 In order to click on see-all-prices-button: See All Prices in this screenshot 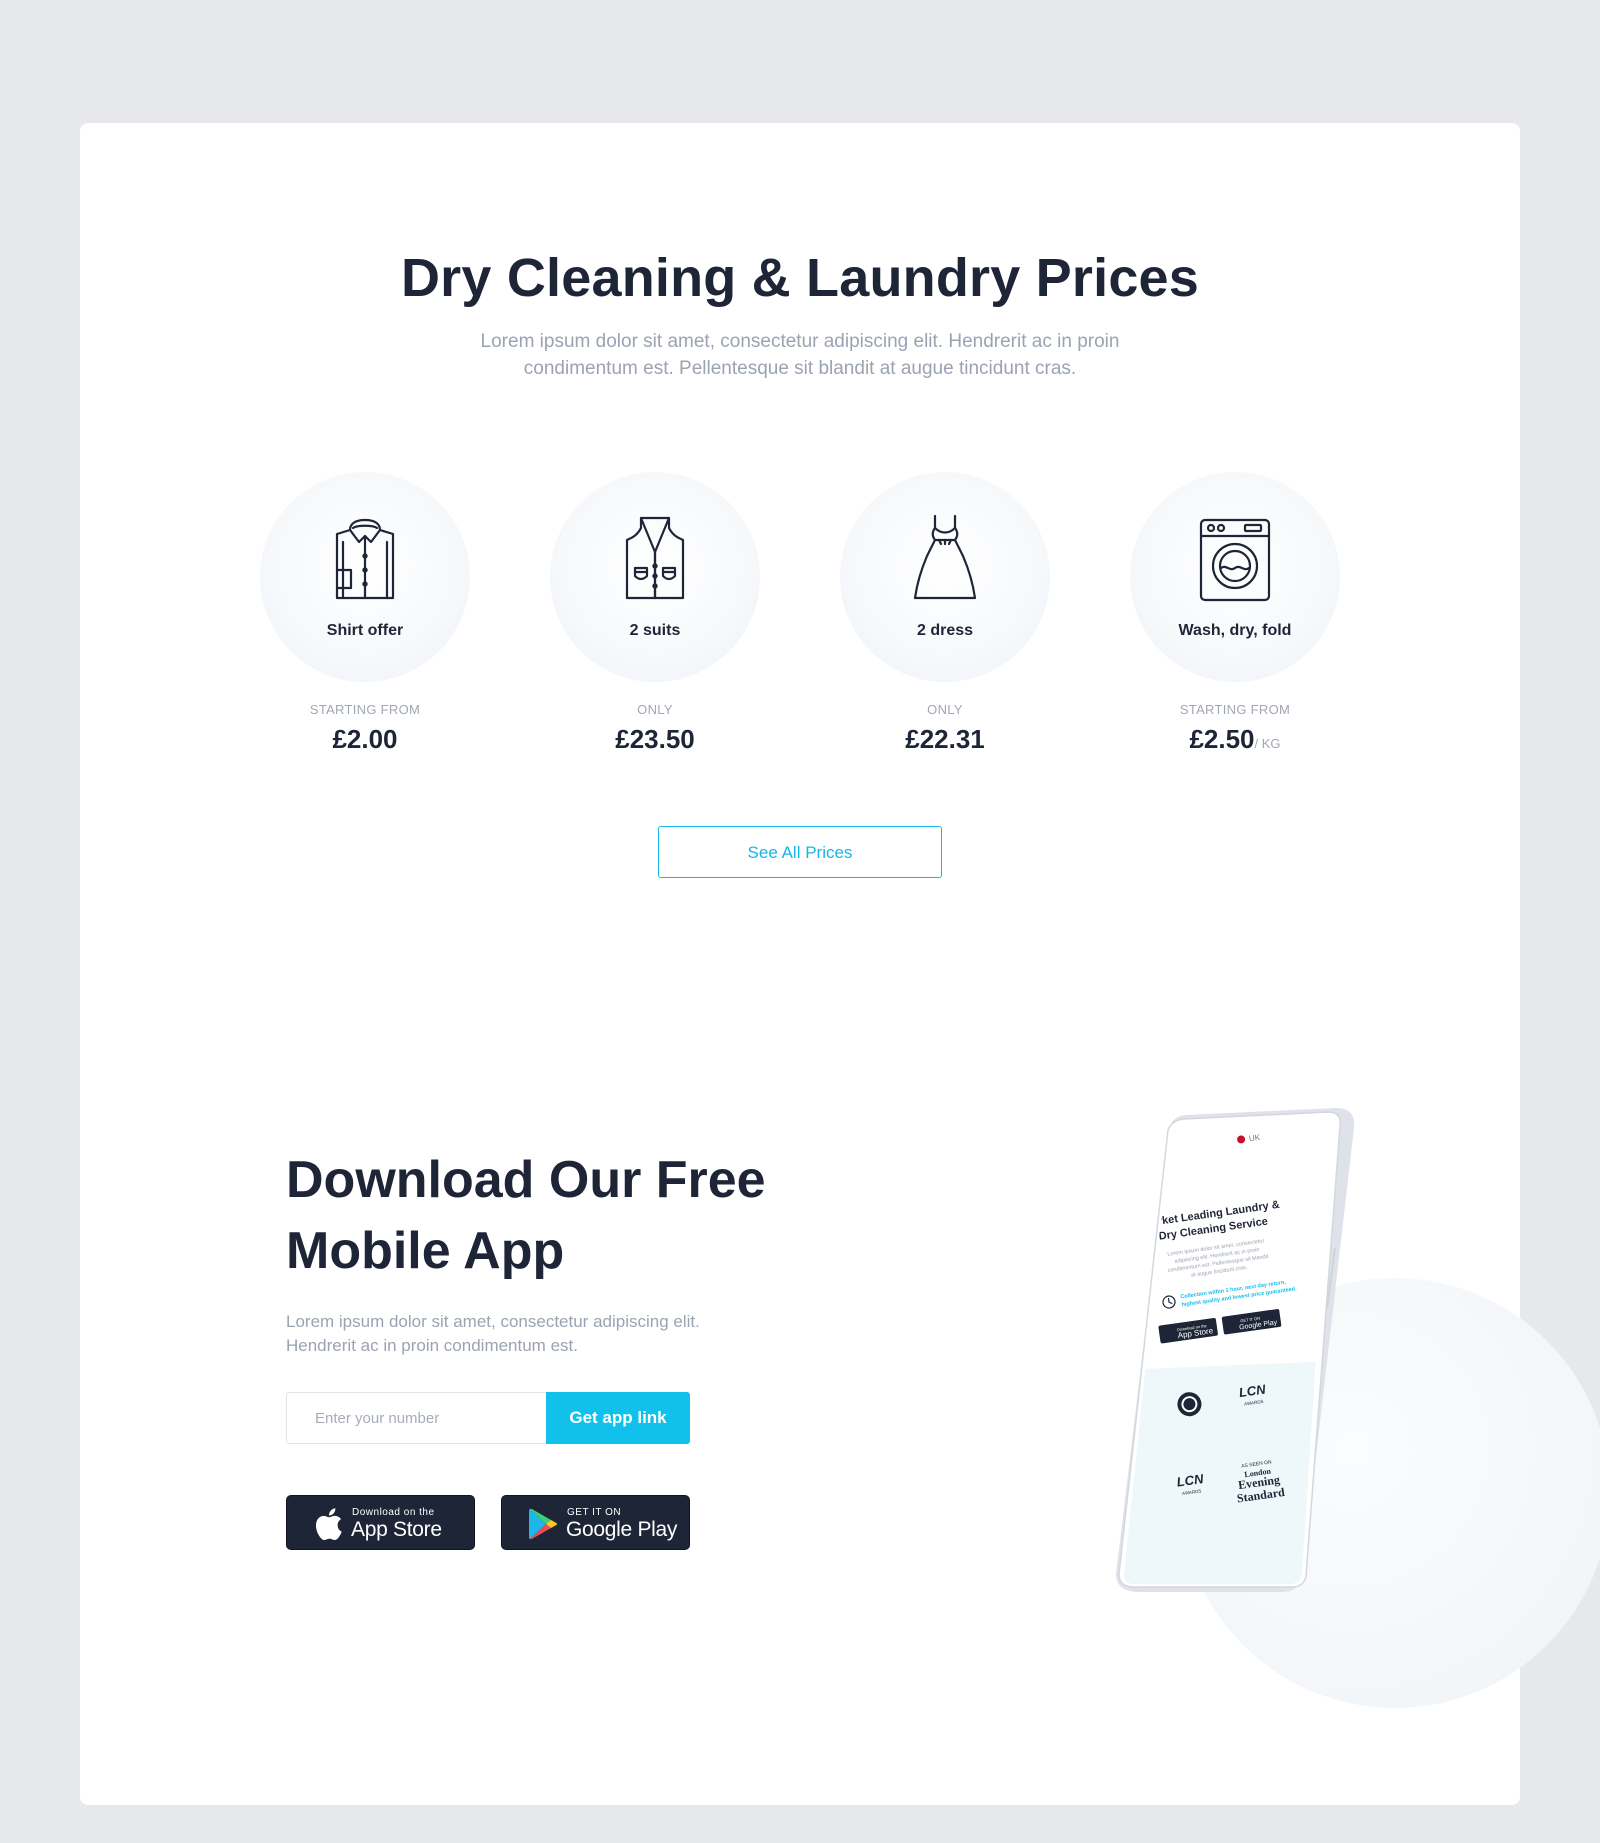, I will do `click(800, 852)`.